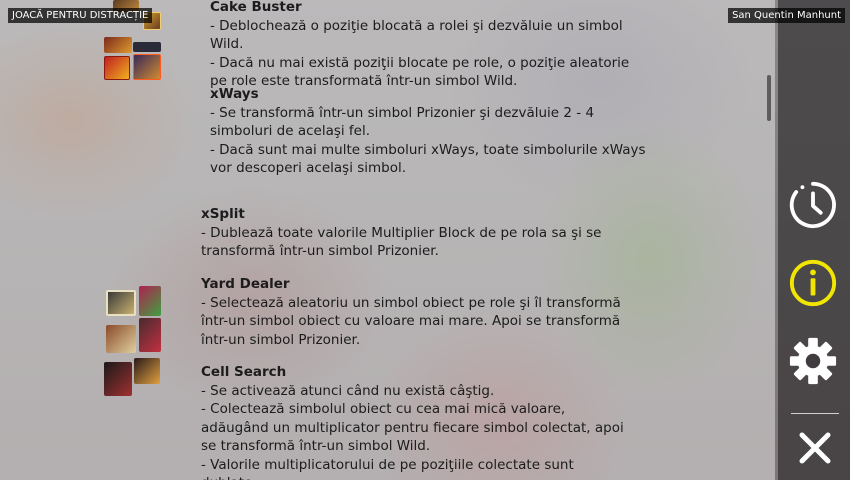 The height and width of the screenshot is (480, 850). What do you see at coordinates (245, 284) in the screenshot?
I see `yard-dealer-title: Yard Dealer` at bounding box center [245, 284].